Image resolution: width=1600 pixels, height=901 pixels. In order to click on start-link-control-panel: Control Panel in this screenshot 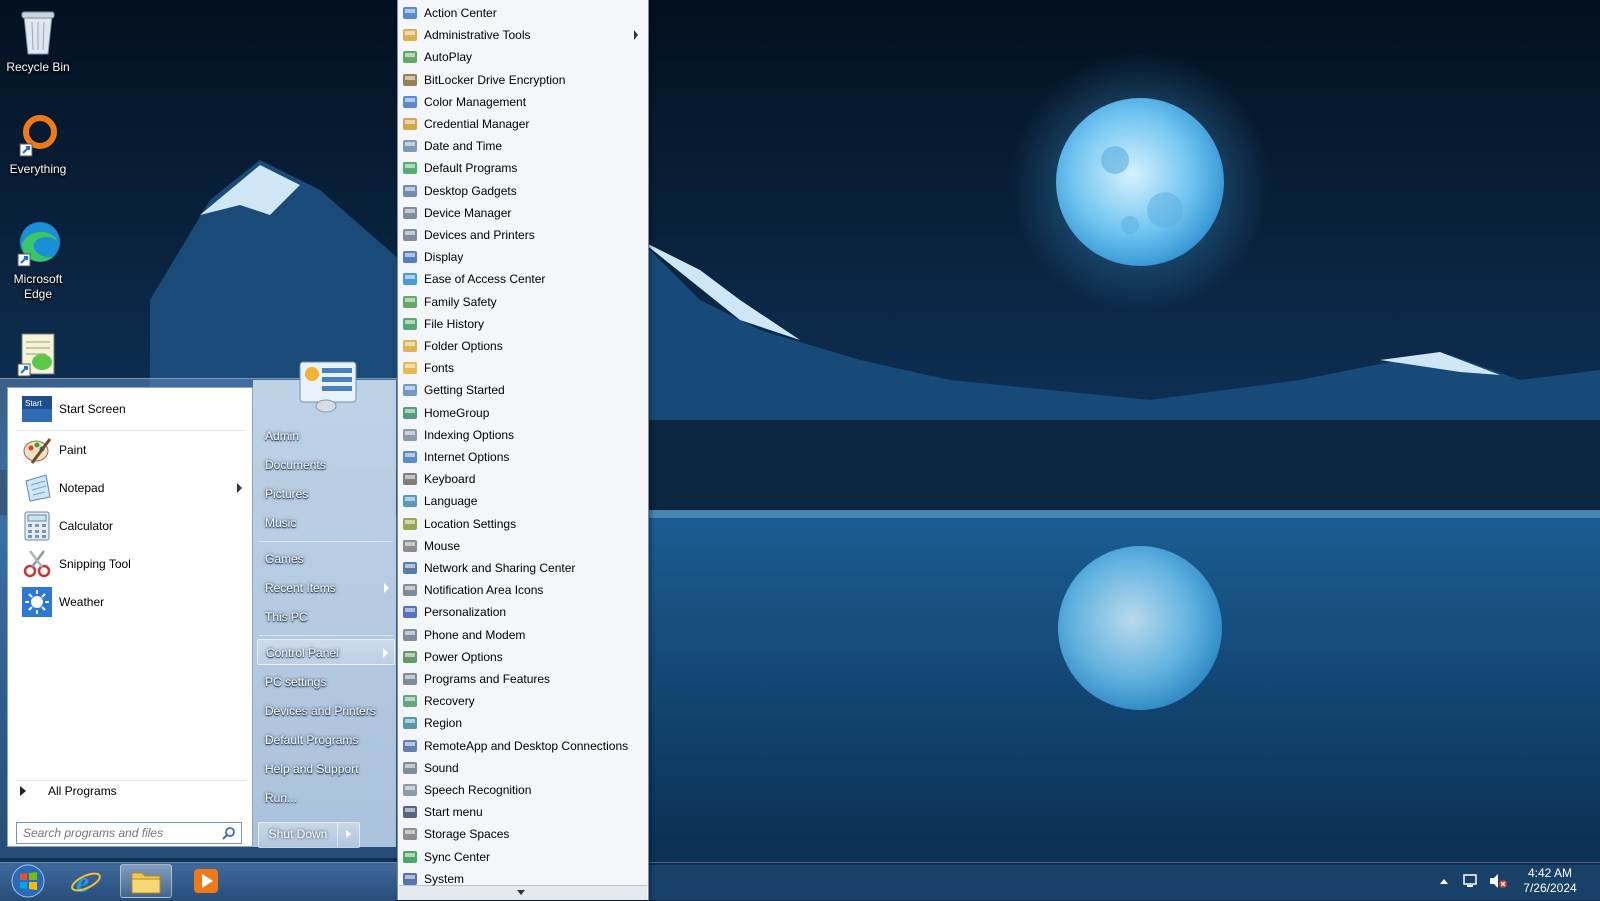, I will do `click(326, 652)`.